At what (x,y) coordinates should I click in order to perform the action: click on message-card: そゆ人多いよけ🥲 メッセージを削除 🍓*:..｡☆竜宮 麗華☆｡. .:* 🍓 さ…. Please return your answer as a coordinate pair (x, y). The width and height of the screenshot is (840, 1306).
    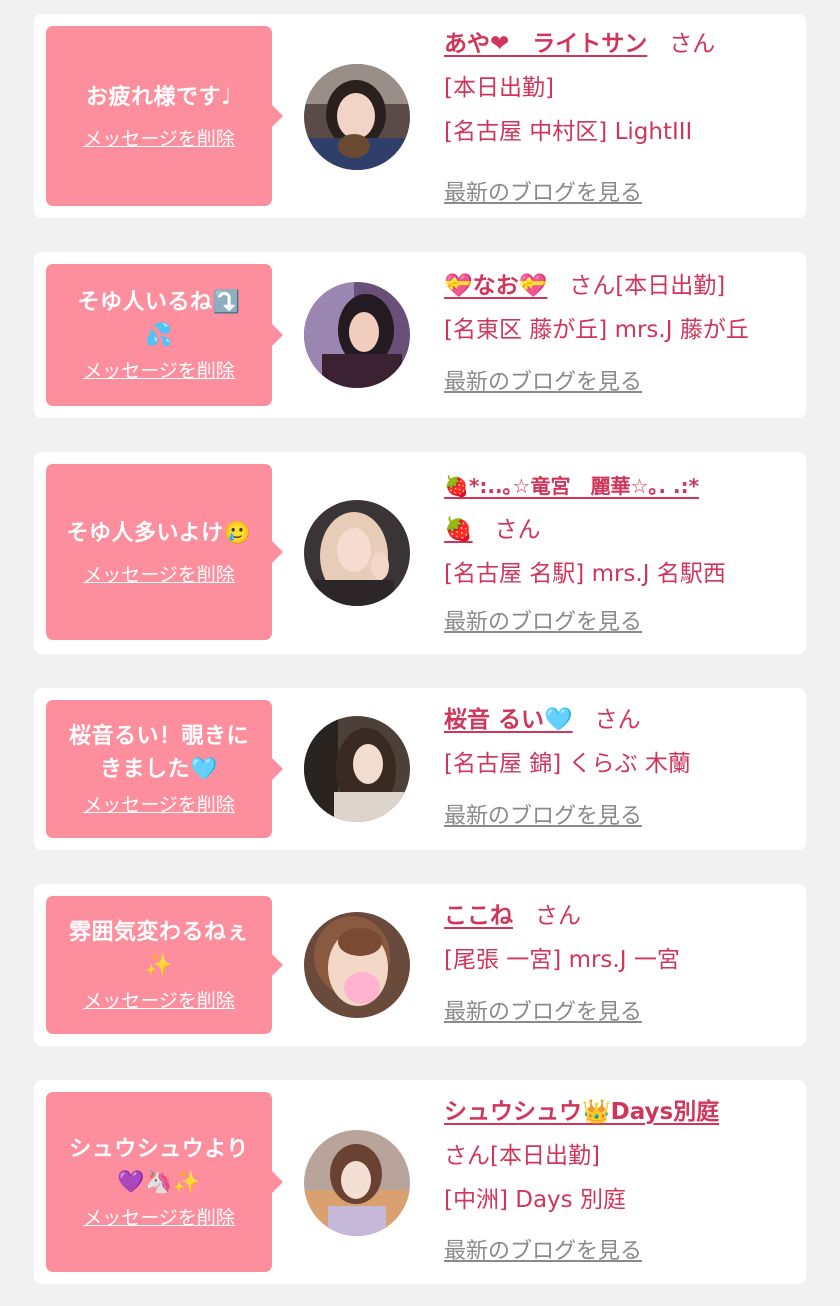
    Looking at the image, I should click on (420, 553).